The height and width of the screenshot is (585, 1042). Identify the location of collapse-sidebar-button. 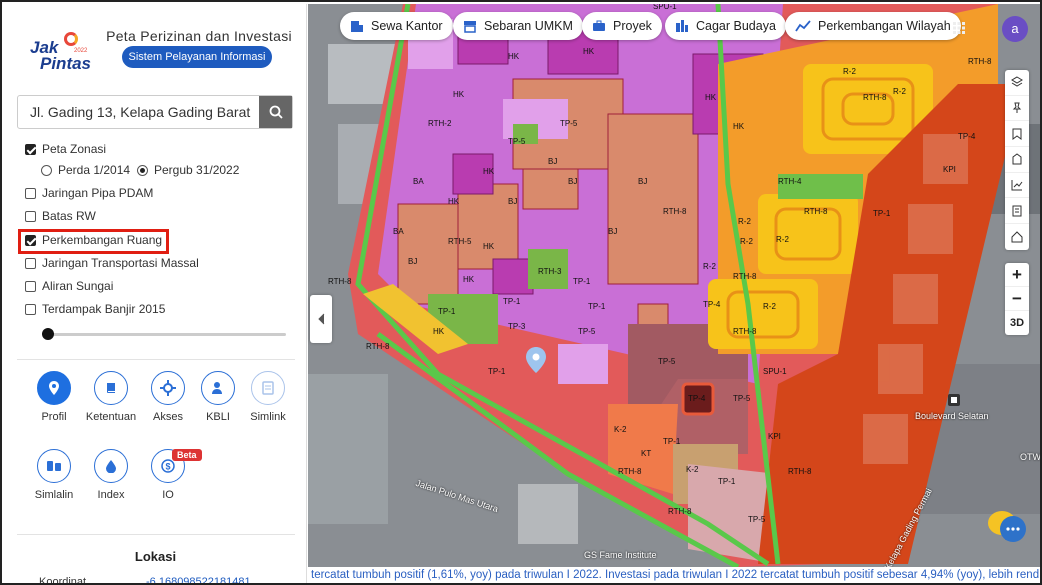
(321, 319).